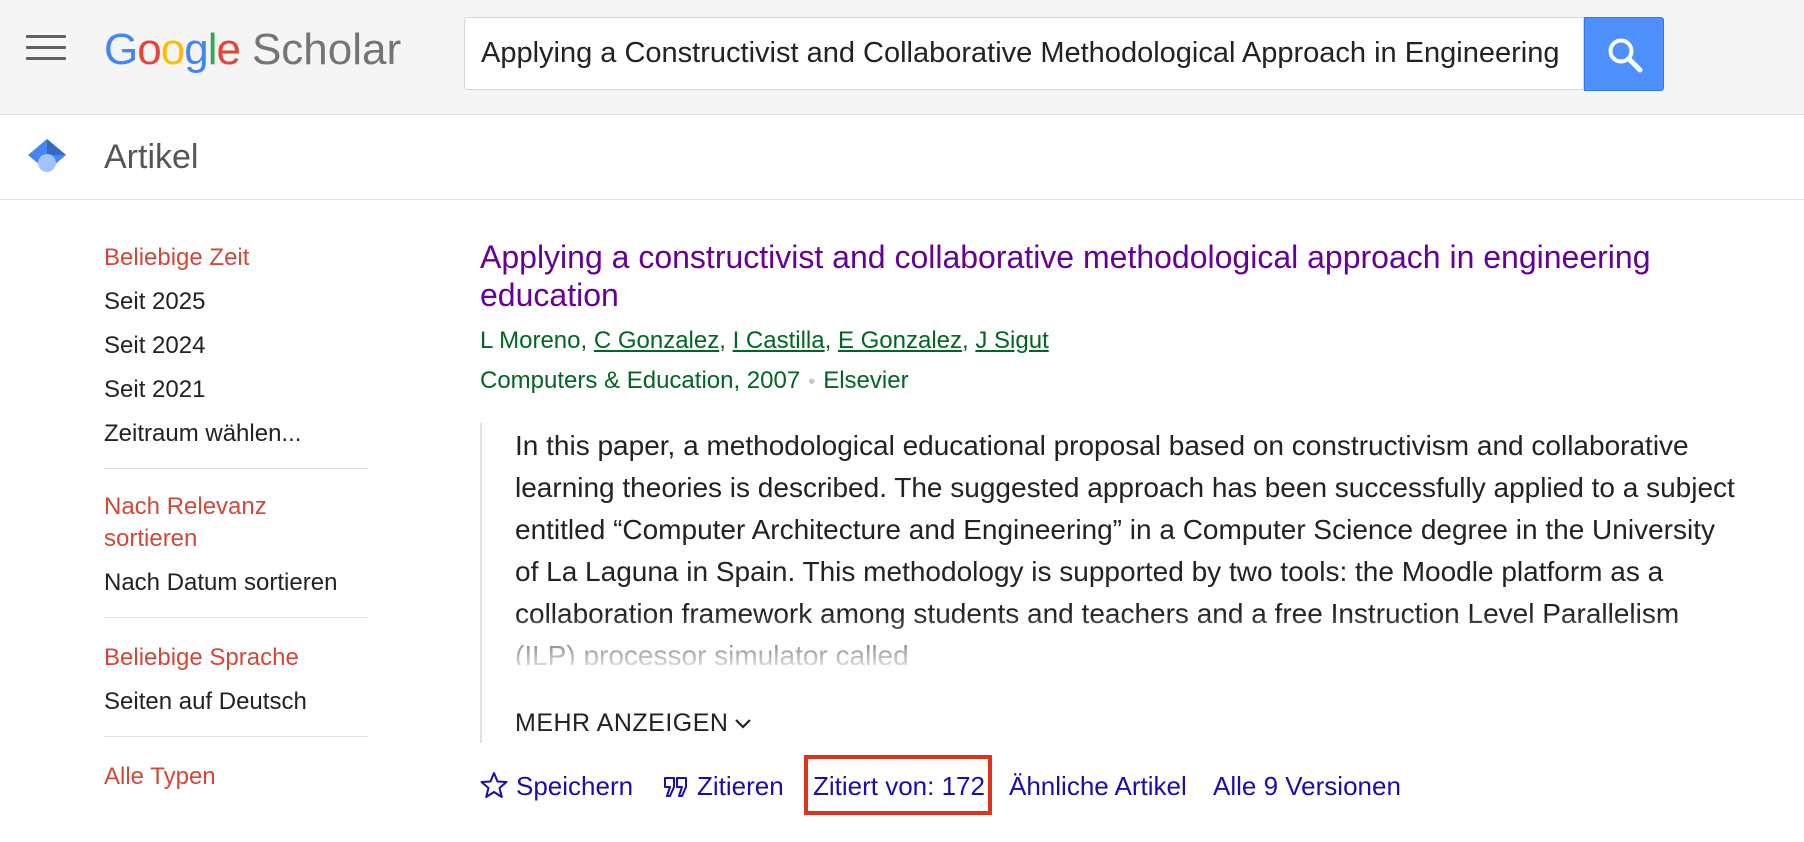  Describe the element at coordinates (236, 777) in the screenshot. I see `filter-all-types: Alle Typen` at that location.